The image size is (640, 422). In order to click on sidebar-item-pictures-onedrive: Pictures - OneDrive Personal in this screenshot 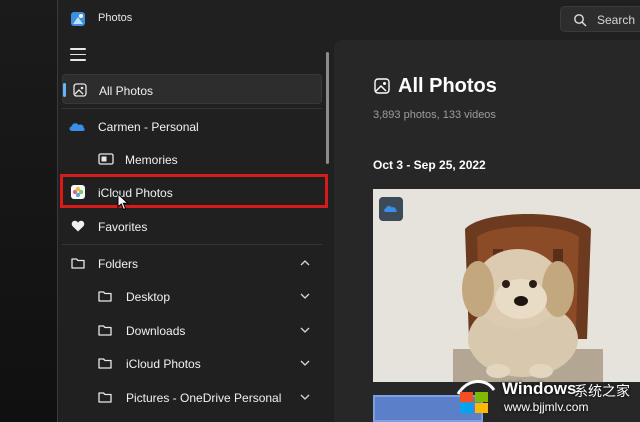, I will do `click(192, 397)`.